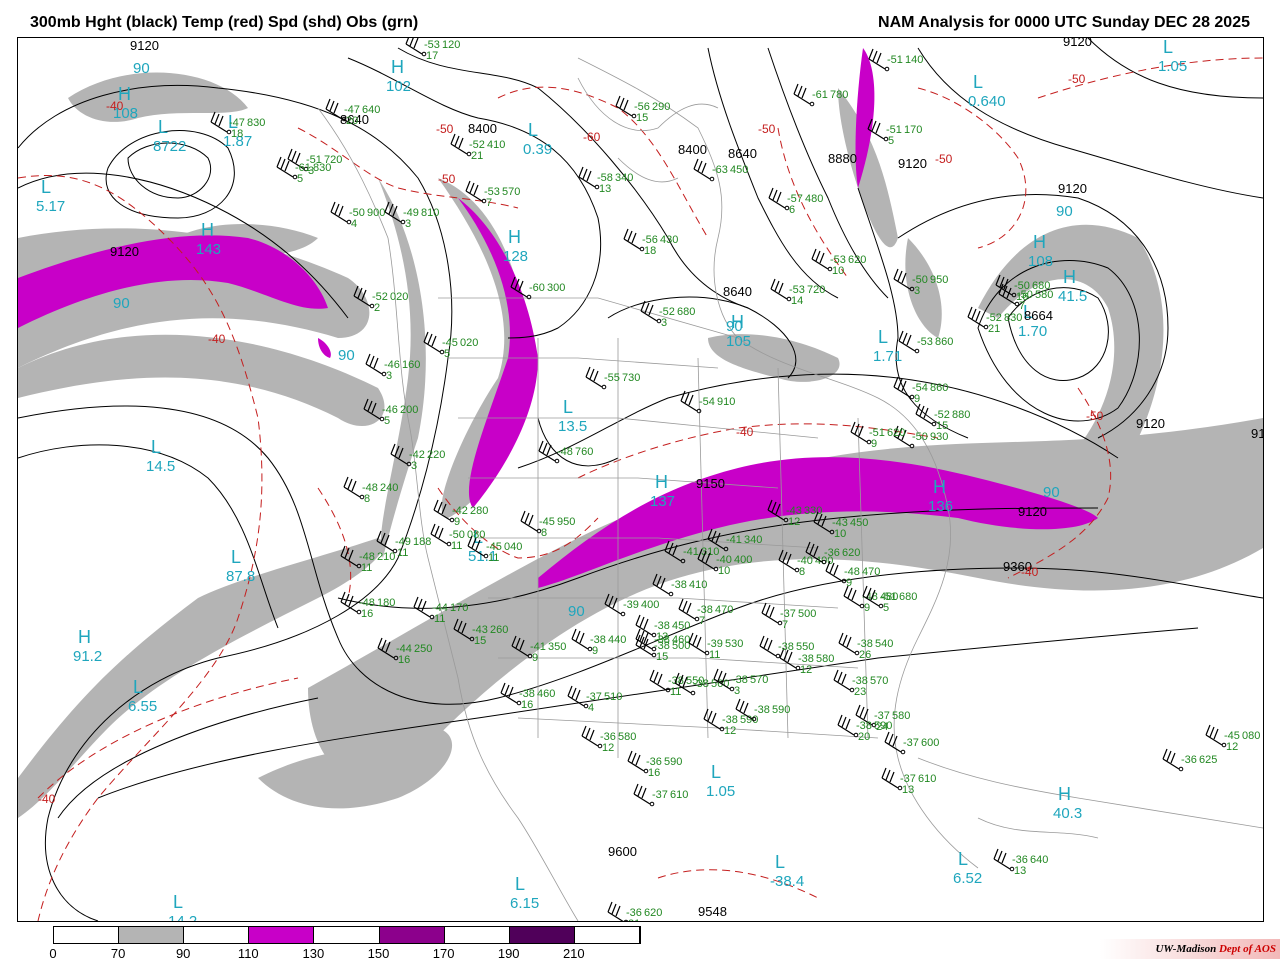  What do you see at coordinates (378, 953) in the screenshot?
I see `legend-tick-label: 150` at bounding box center [378, 953].